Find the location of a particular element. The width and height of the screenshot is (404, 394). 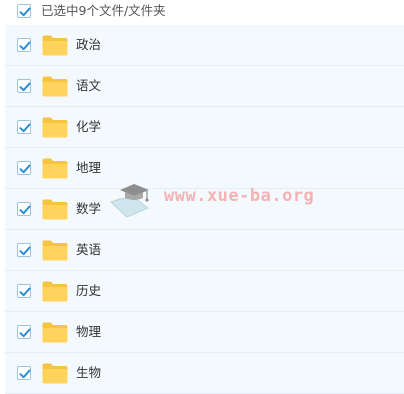

file-row: 政治 is located at coordinates (204, 45).